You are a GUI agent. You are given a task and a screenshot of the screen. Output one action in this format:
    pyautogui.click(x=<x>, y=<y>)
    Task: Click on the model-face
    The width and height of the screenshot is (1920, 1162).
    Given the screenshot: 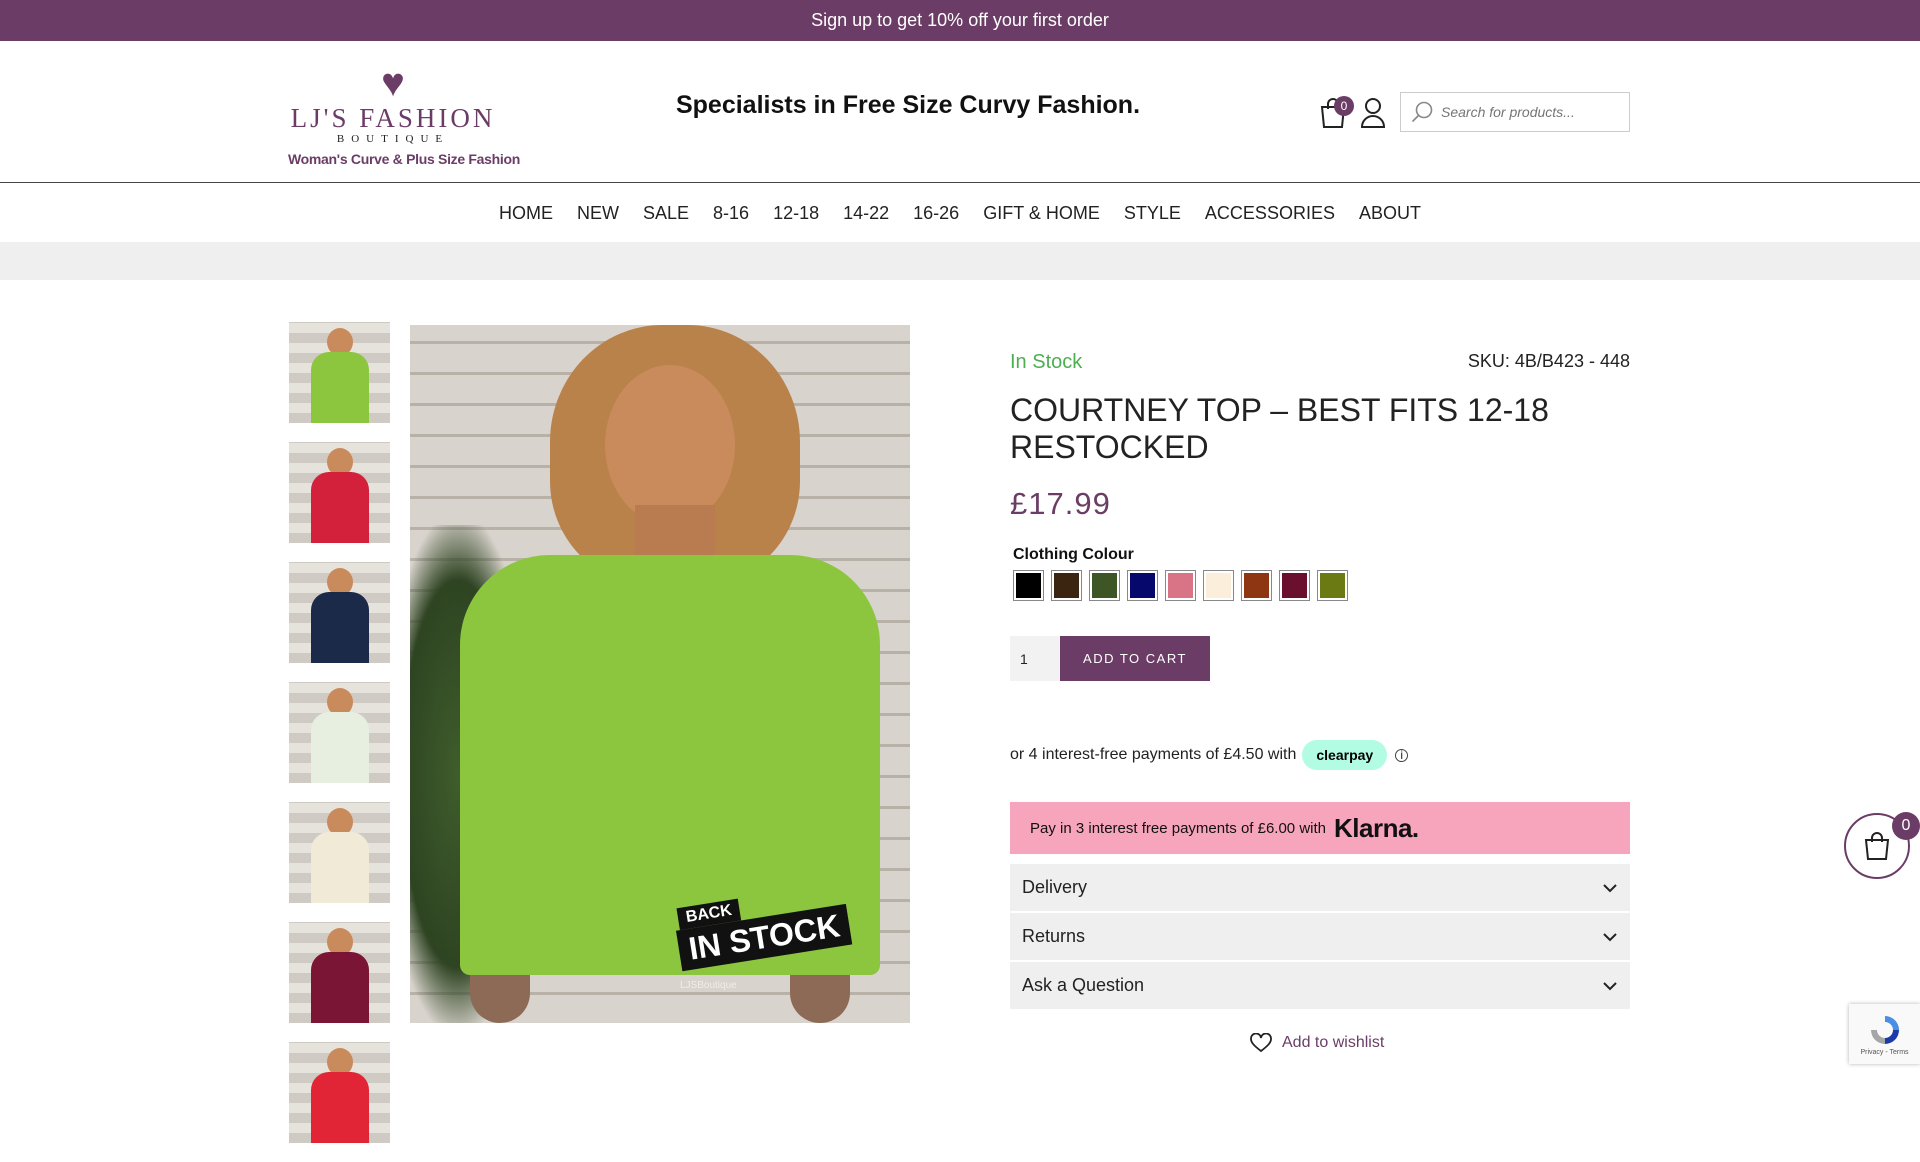 What is the action you would take?
    pyautogui.click(x=670, y=445)
    